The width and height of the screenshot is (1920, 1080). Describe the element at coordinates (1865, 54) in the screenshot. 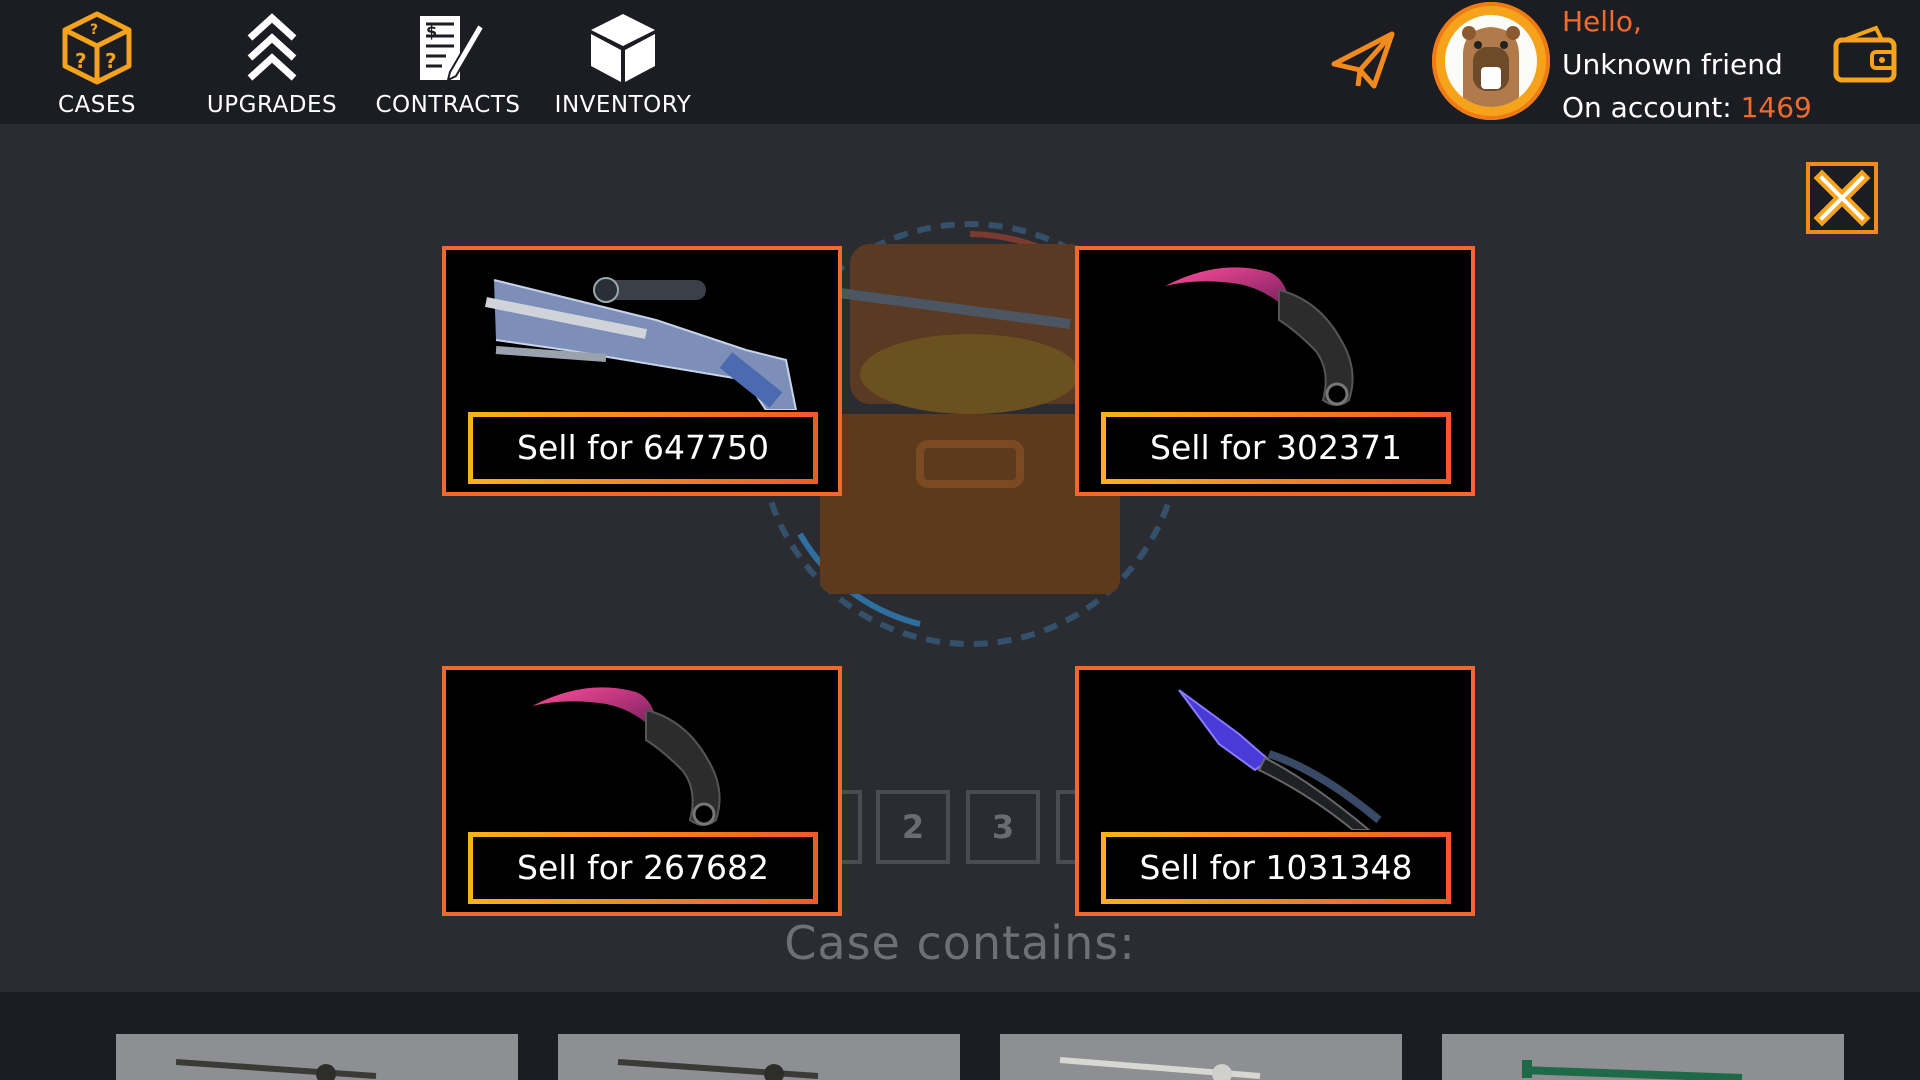

I see `wallet-icon` at that location.